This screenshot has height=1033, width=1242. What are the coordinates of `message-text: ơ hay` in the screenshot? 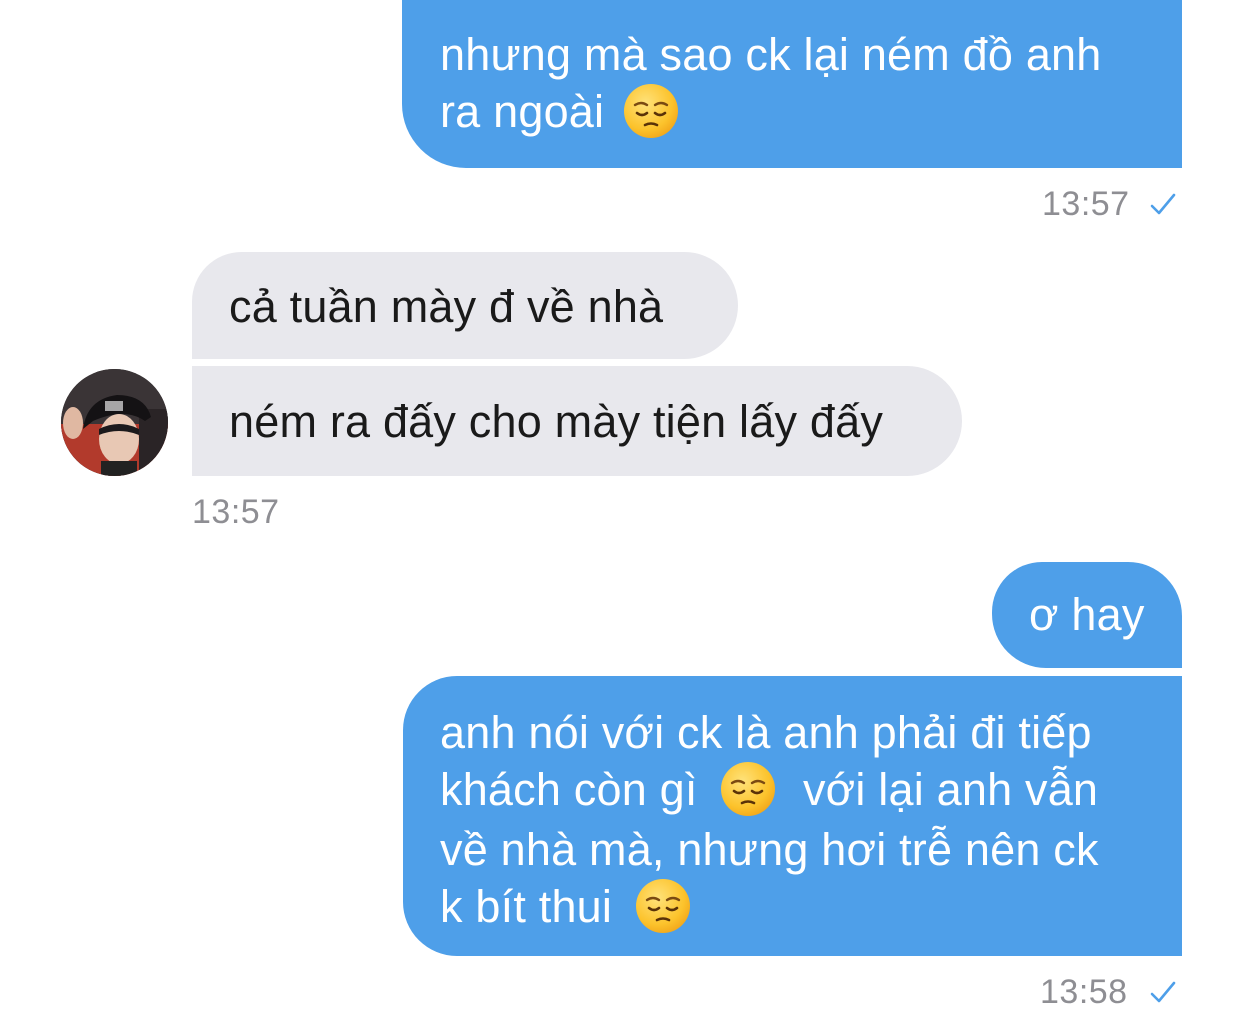 It's located at (1087, 614).